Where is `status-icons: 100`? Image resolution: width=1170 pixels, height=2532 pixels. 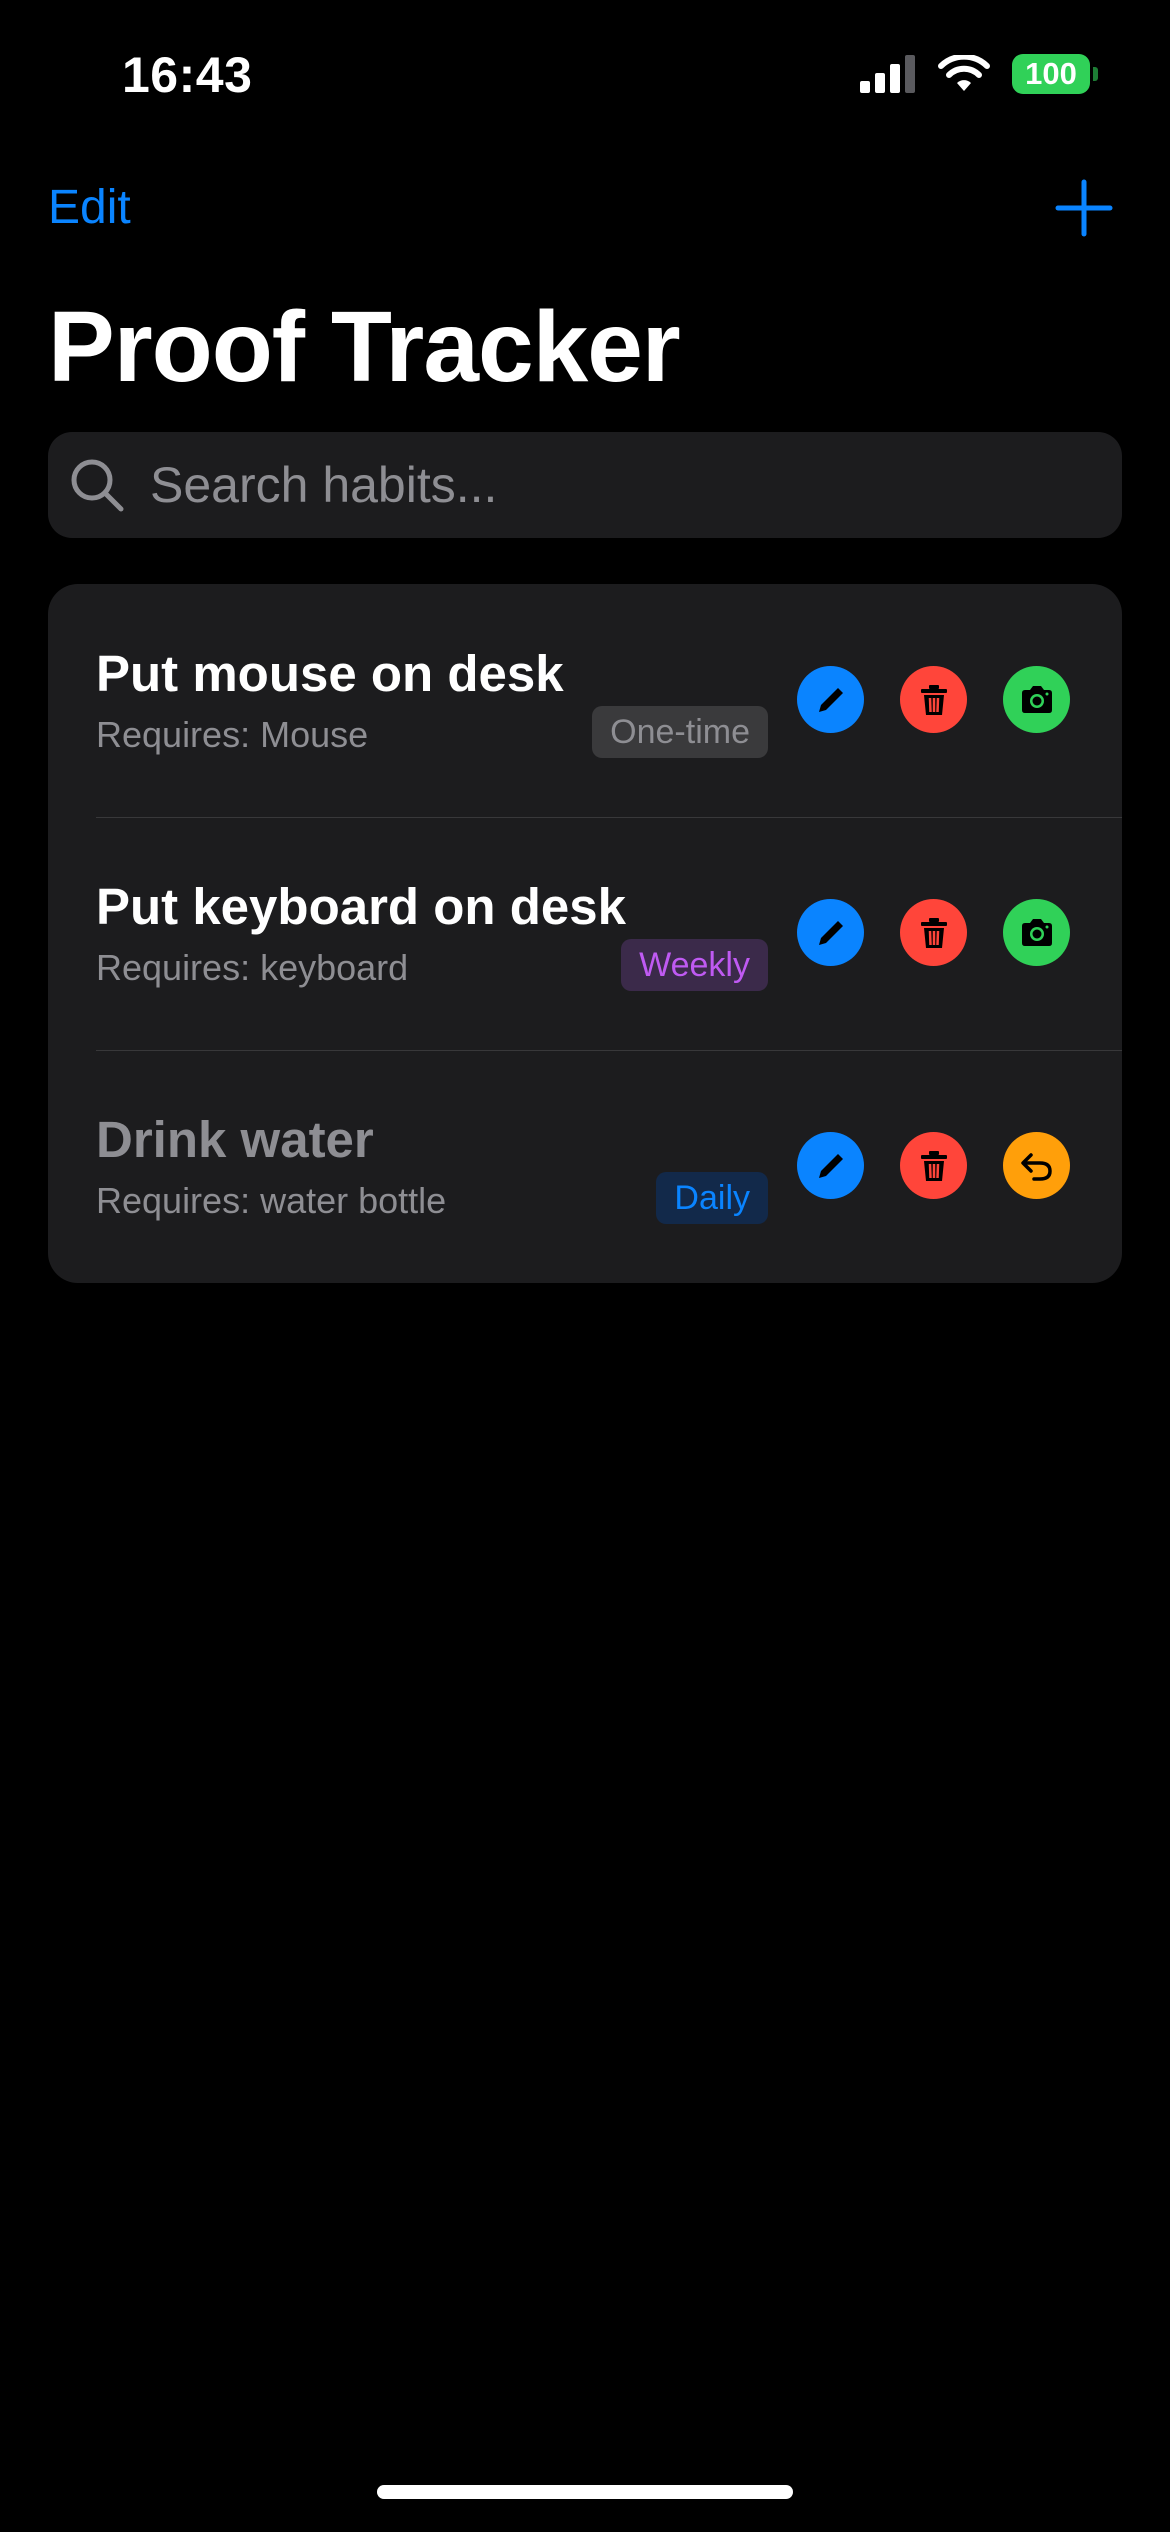
status-icons: 100 is located at coordinates (979, 74).